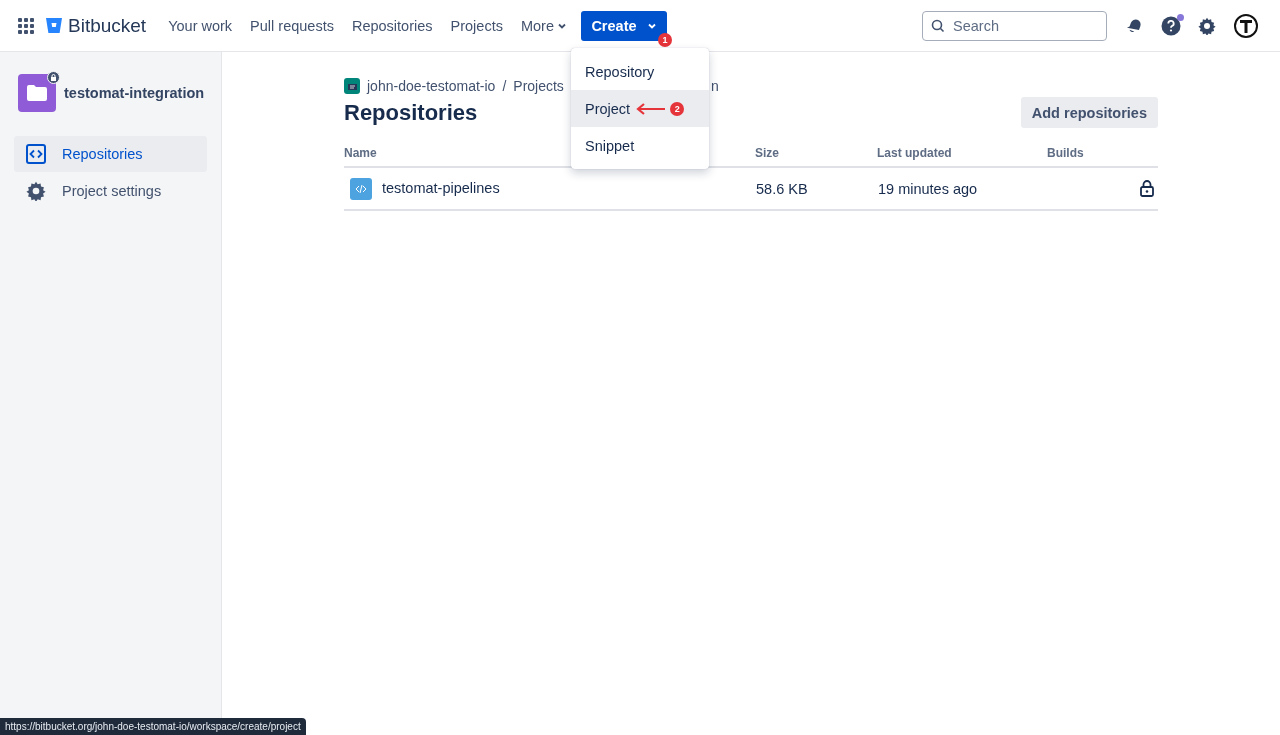 The height and width of the screenshot is (735, 1280). Describe the element at coordinates (1134, 25) in the screenshot. I see `notification-bell-icon` at that location.